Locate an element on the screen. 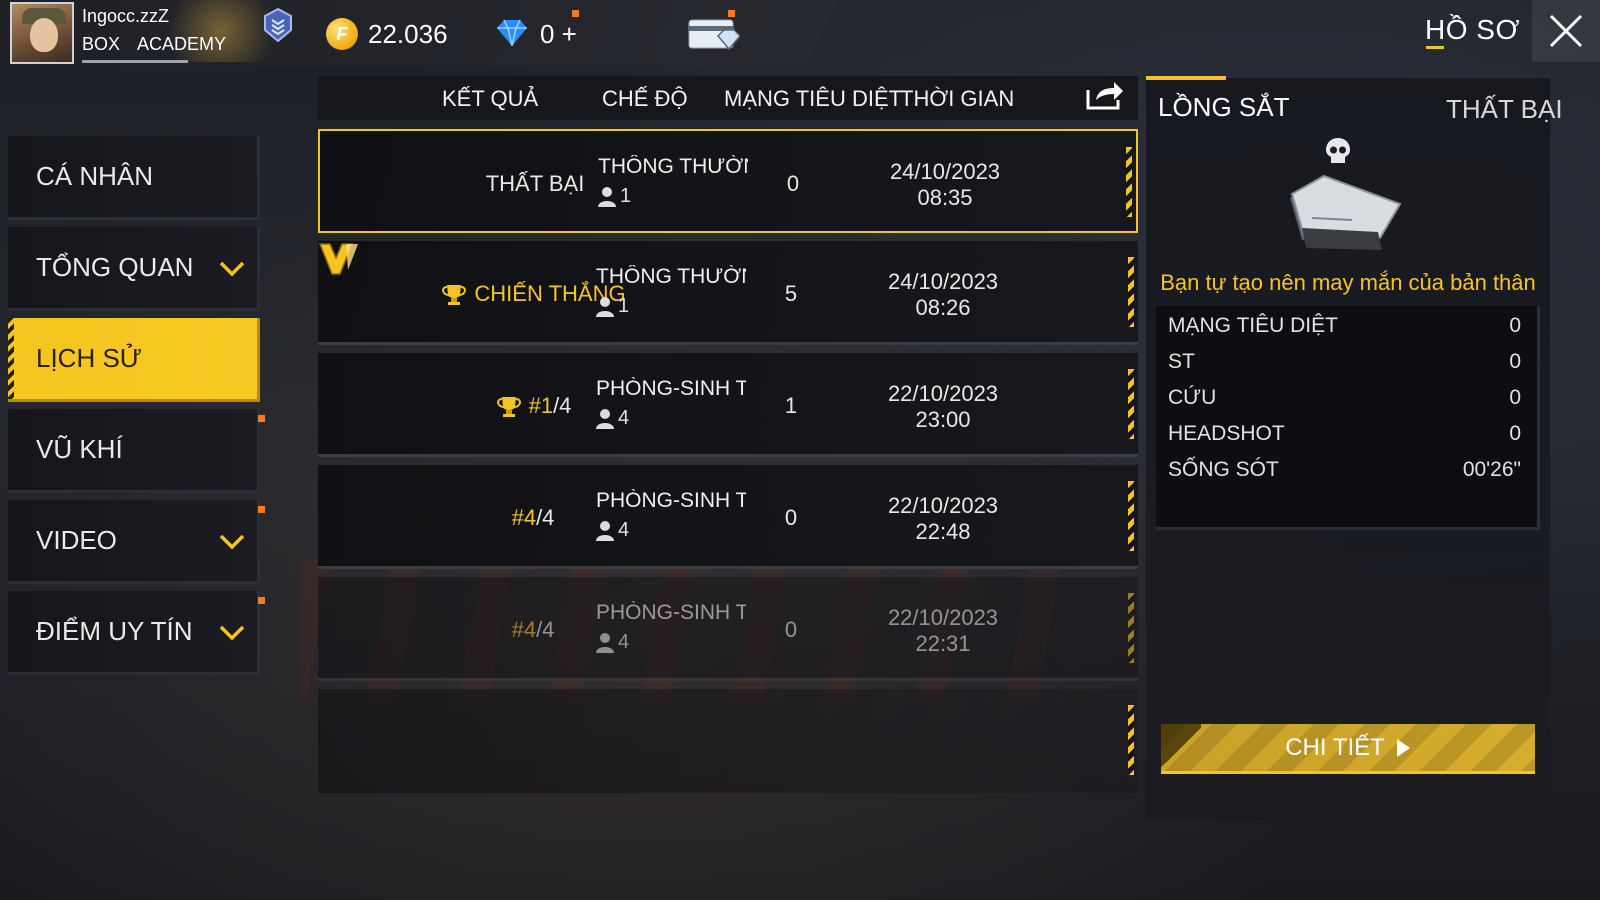  panel-tab-indicator is located at coordinates (1186, 78).